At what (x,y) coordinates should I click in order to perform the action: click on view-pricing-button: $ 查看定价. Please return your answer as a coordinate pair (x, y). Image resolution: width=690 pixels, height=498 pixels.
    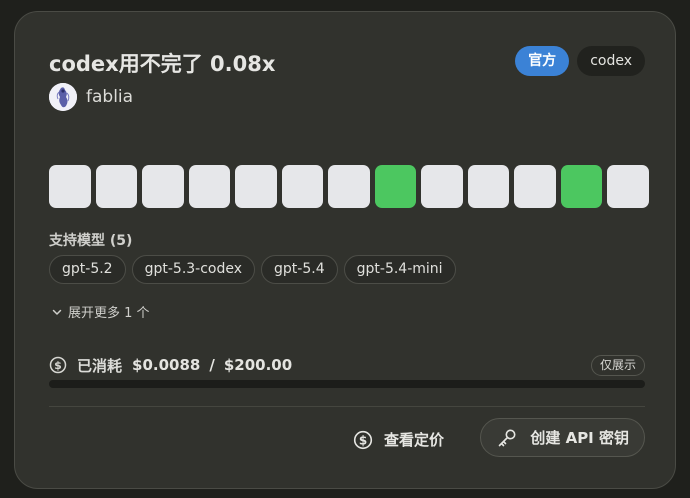
    Looking at the image, I should click on (398, 439).